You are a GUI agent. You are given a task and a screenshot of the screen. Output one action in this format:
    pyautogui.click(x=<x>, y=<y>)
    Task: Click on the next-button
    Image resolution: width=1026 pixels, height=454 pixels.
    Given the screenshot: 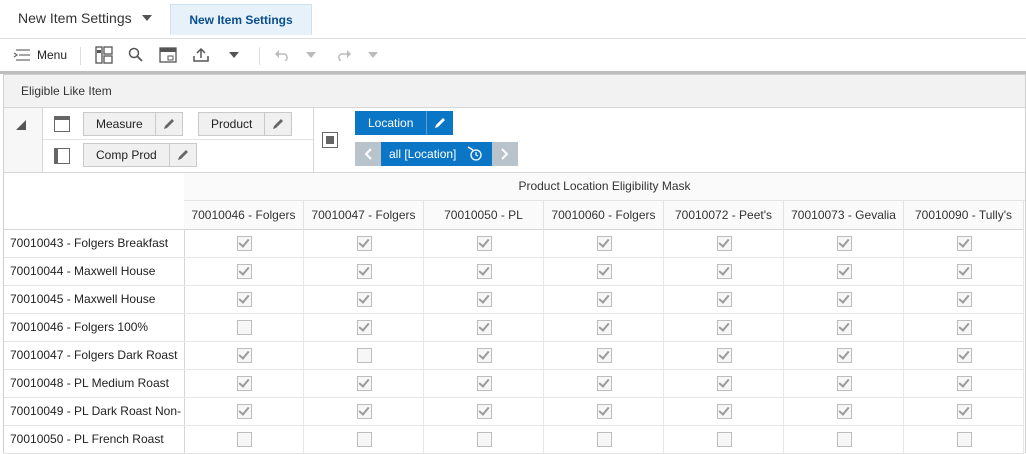 What is the action you would take?
    pyautogui.click(x=505, y=154)
    